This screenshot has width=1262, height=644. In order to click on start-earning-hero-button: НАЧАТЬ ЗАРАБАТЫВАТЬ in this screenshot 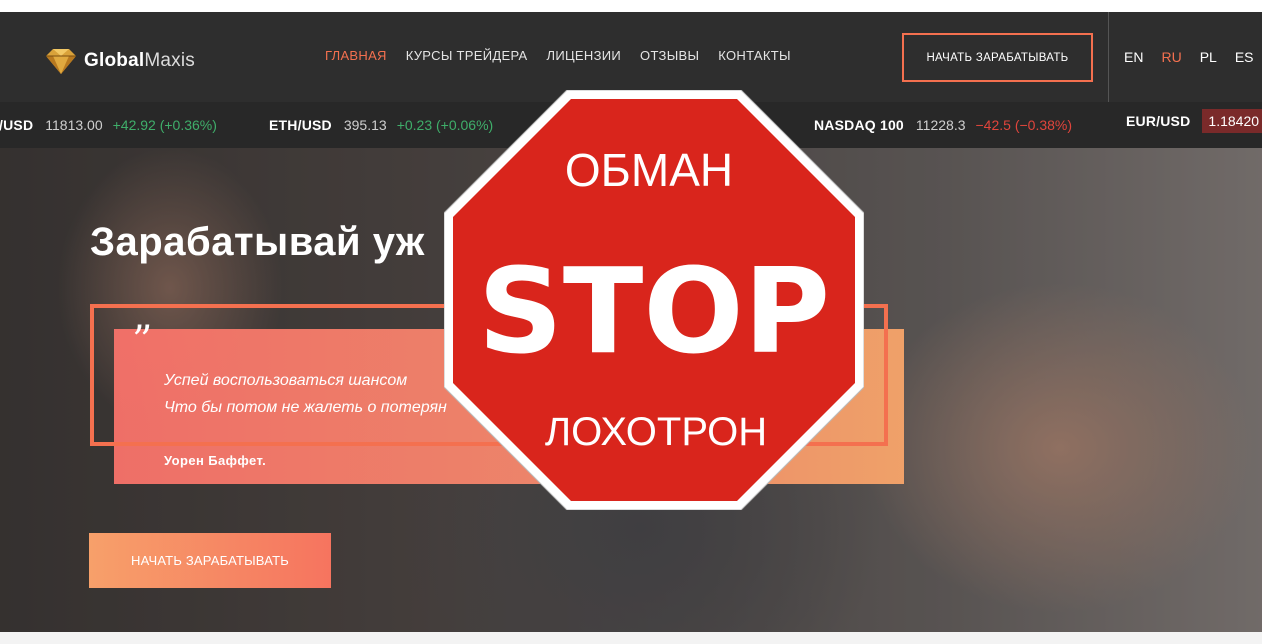, I will do `click(210, 560)`.